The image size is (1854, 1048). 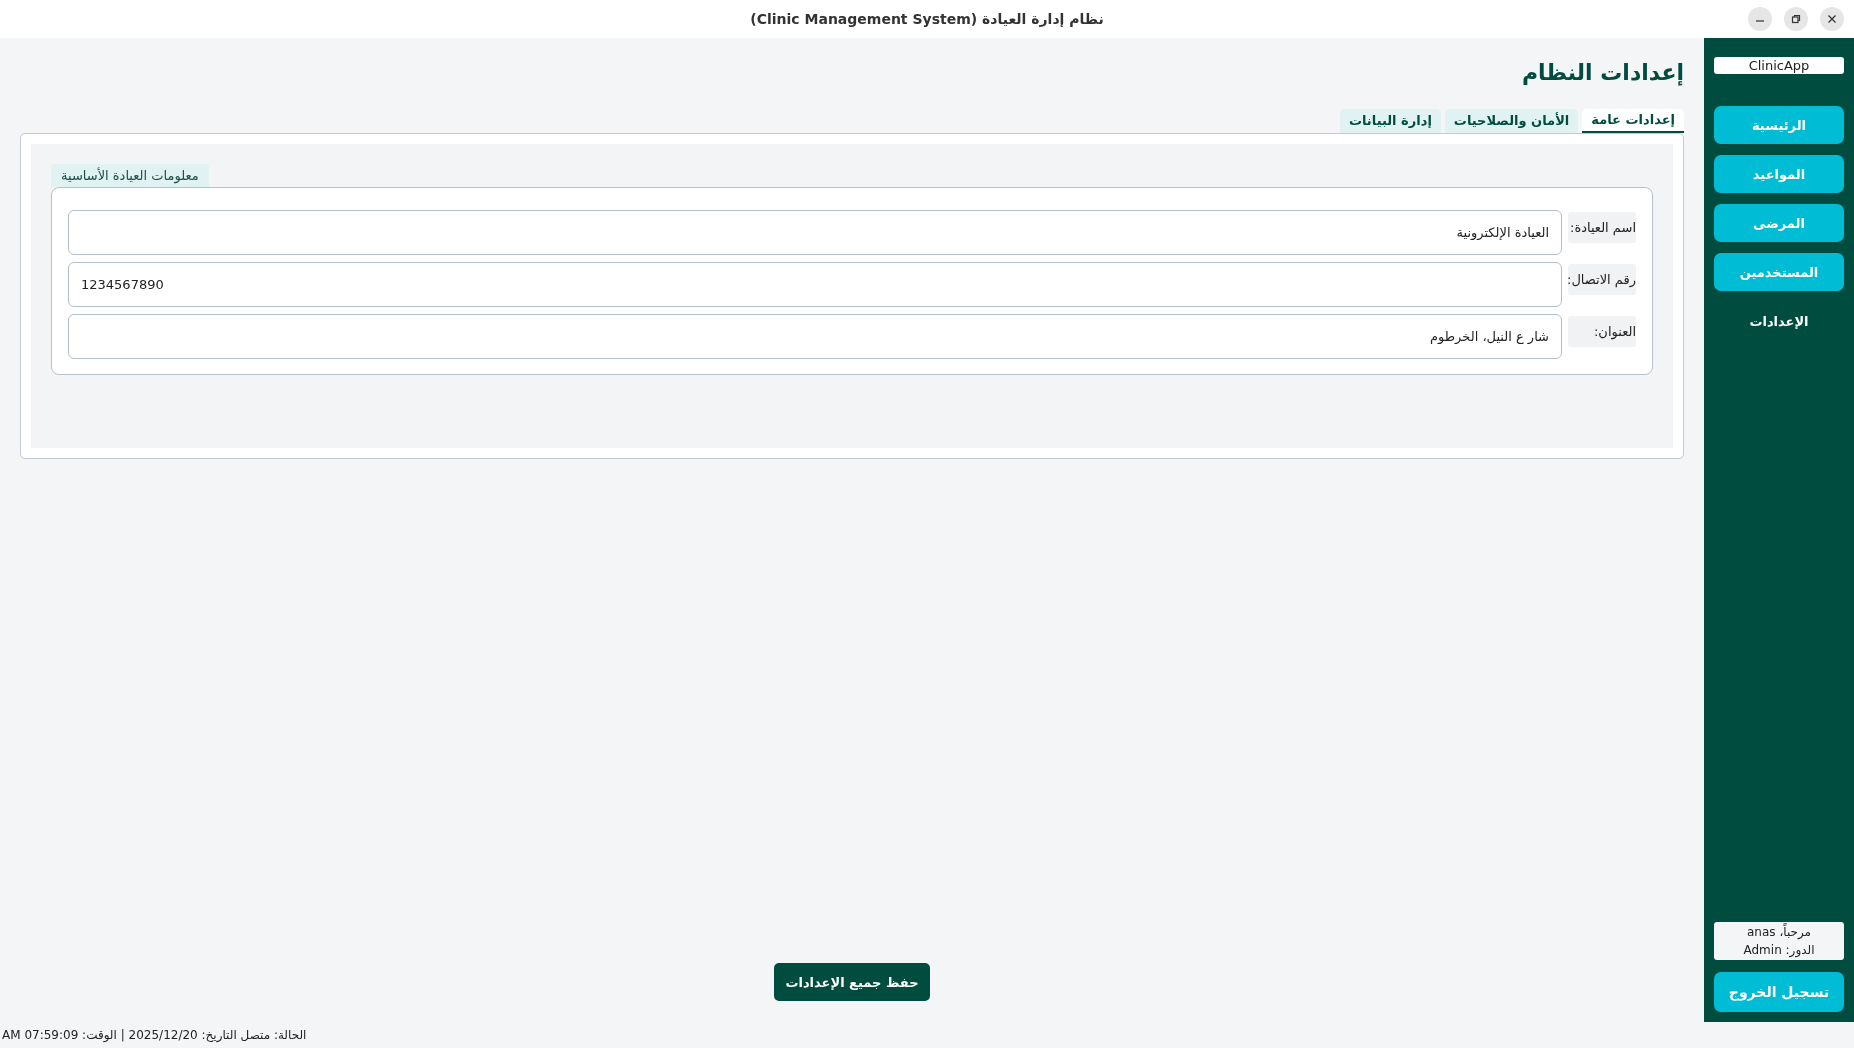 What do you see at coordinates (1779, 932) in the screenshot?
I see `greeting-text: مرحباً، anas` at bounding box center [1779, 932].